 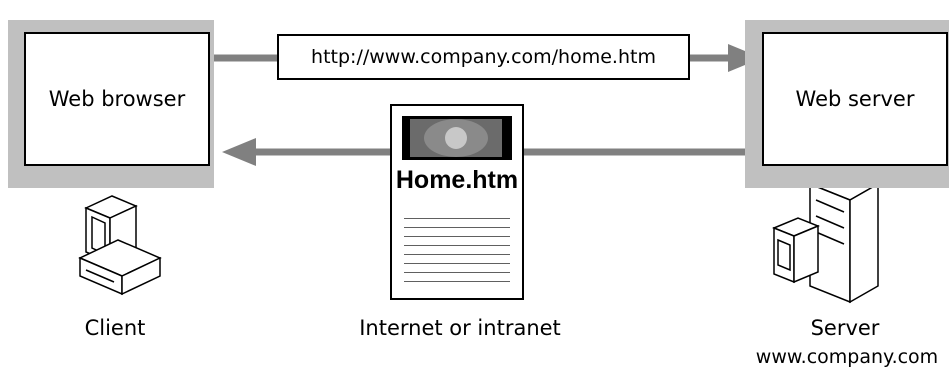 I want to click on request-url-box: http://www.company.com/home.htm, so click(x=483, y=57).